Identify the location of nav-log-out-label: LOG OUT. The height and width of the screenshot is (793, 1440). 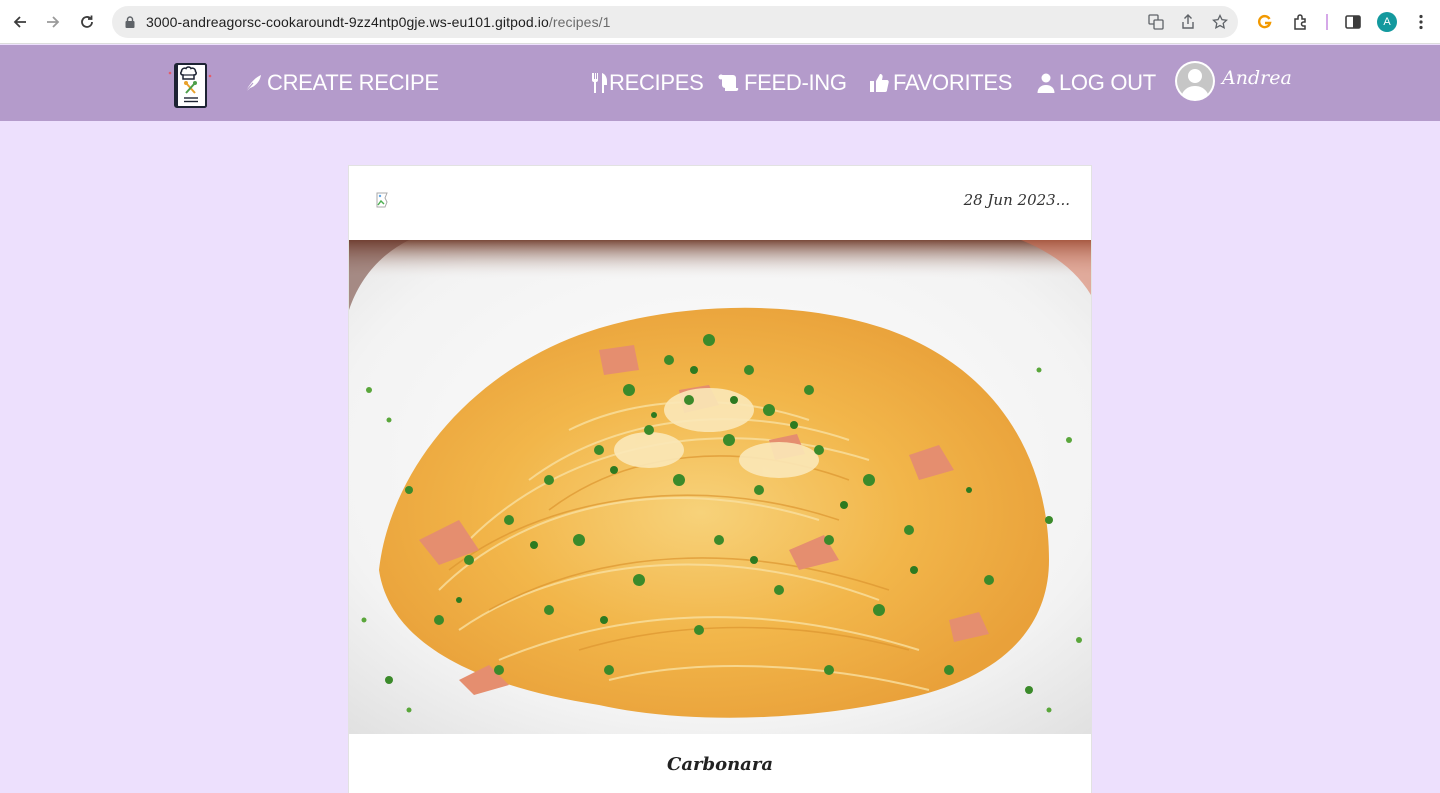
(1107, 82).